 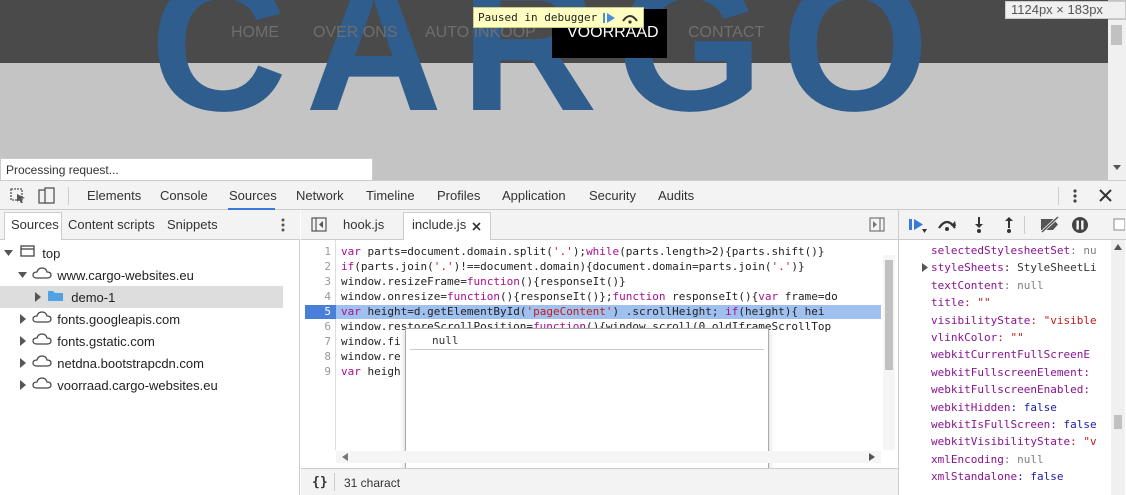 I want to click on tab-audits: Audits, so click(x=676, y=195).